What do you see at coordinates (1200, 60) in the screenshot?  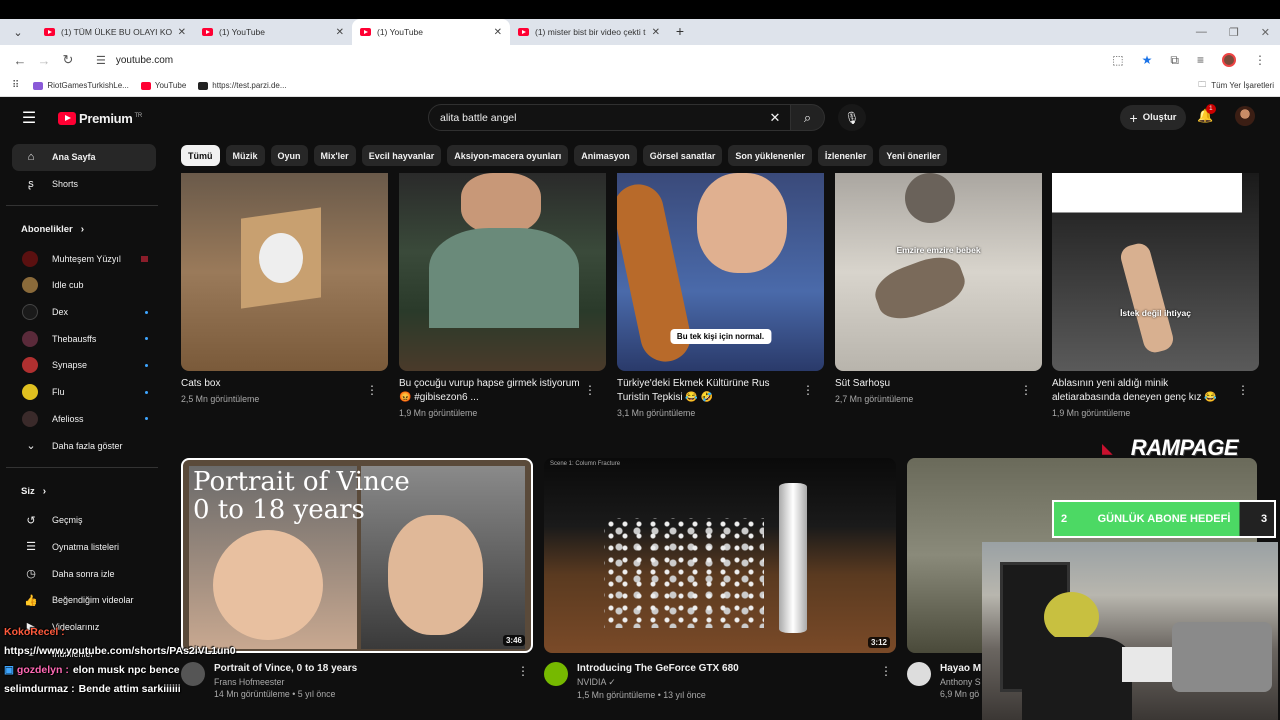 I see `media-controls-icon: ≡` at bounding box center [1200, 60].